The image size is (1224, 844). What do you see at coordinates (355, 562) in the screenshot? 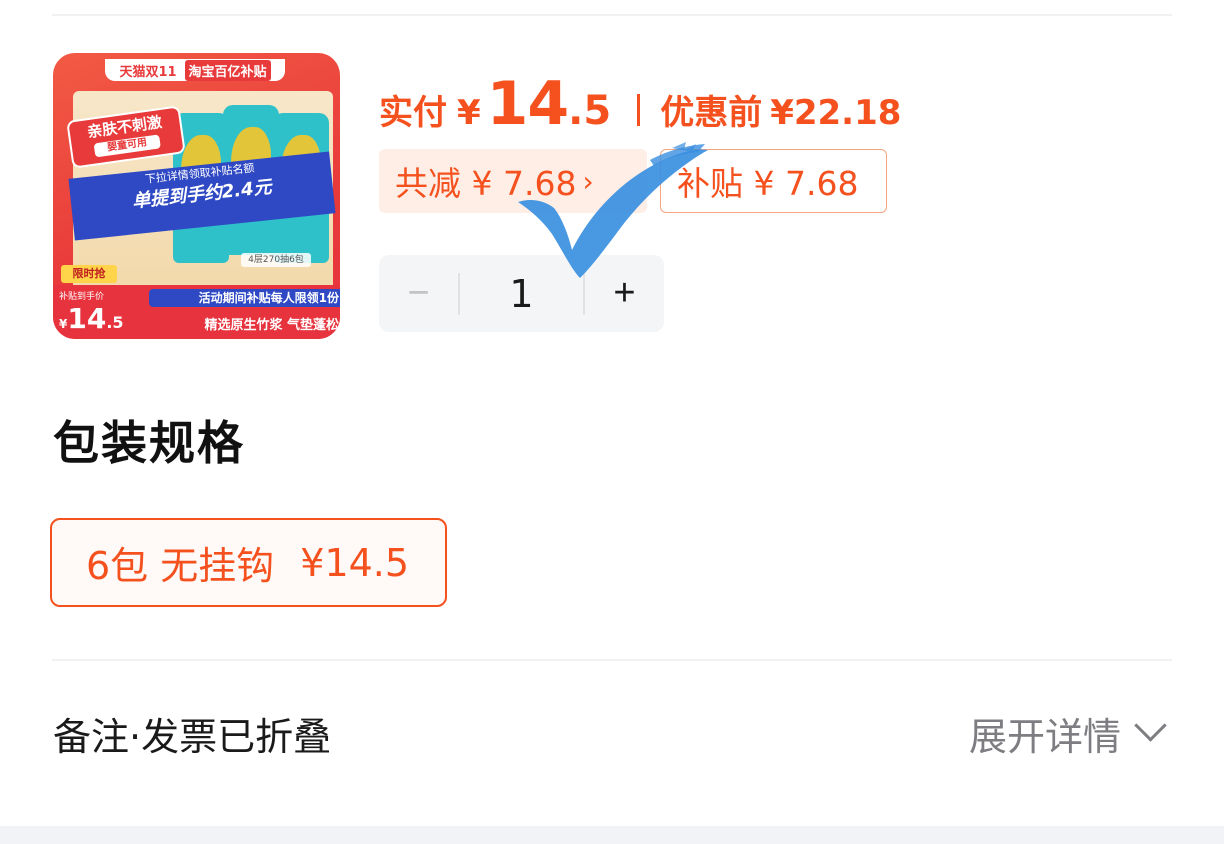
I see `spec-option-price: ¥14.5` at bounding box center [355, 562].